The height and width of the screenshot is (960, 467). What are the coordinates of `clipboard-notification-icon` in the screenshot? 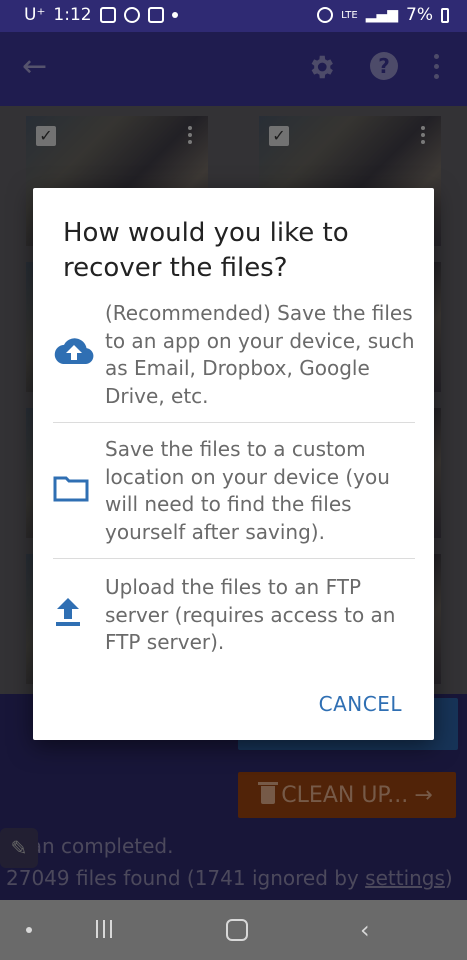 It's located at (155, 15).